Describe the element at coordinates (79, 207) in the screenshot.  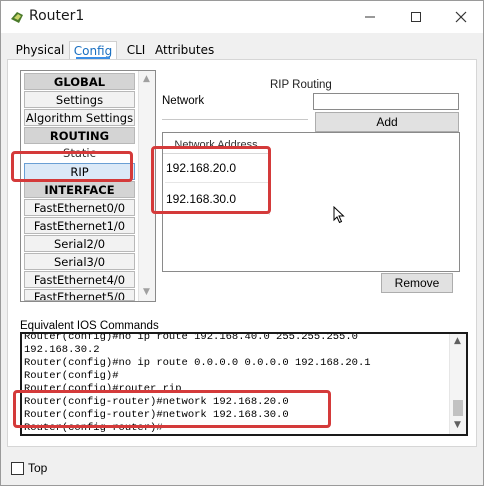
I see `nav-item-fastethernet0-0: FastEthernet0/0` at that location.